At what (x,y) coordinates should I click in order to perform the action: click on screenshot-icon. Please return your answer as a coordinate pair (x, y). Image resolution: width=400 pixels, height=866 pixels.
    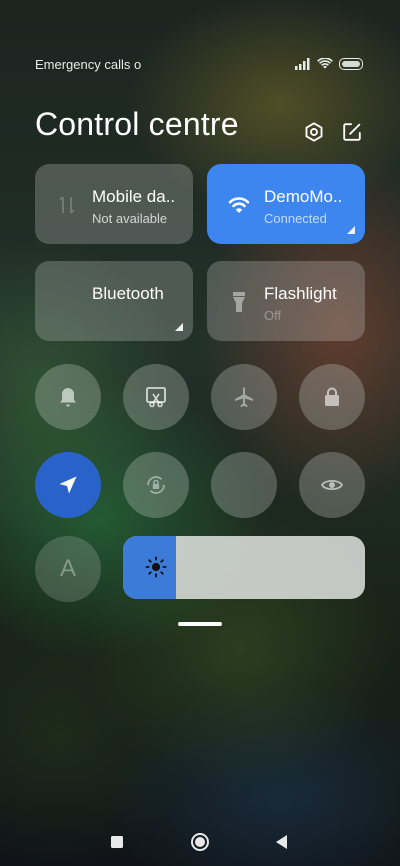
    Looking at the image, I should click on (156, 397).